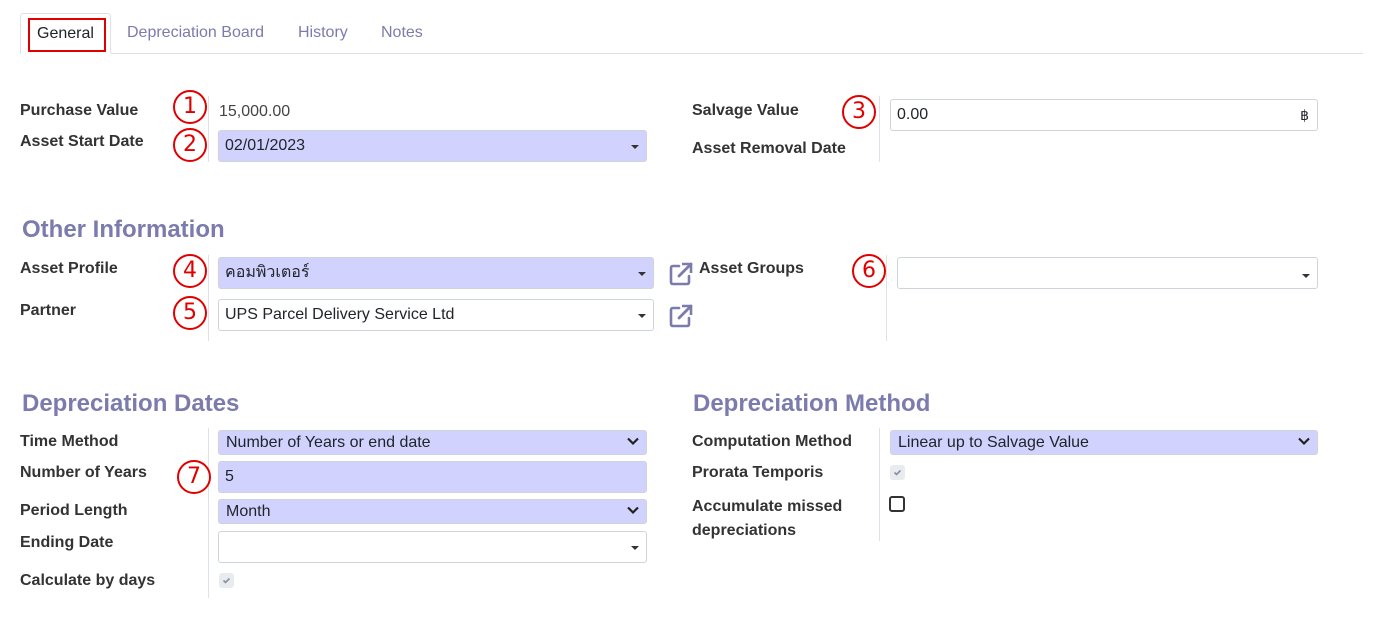 The image size is (1384, 622). Describe the element at coordinates (913, 114) in the screenshot. I see `salvage-value: 0.00` at that location.